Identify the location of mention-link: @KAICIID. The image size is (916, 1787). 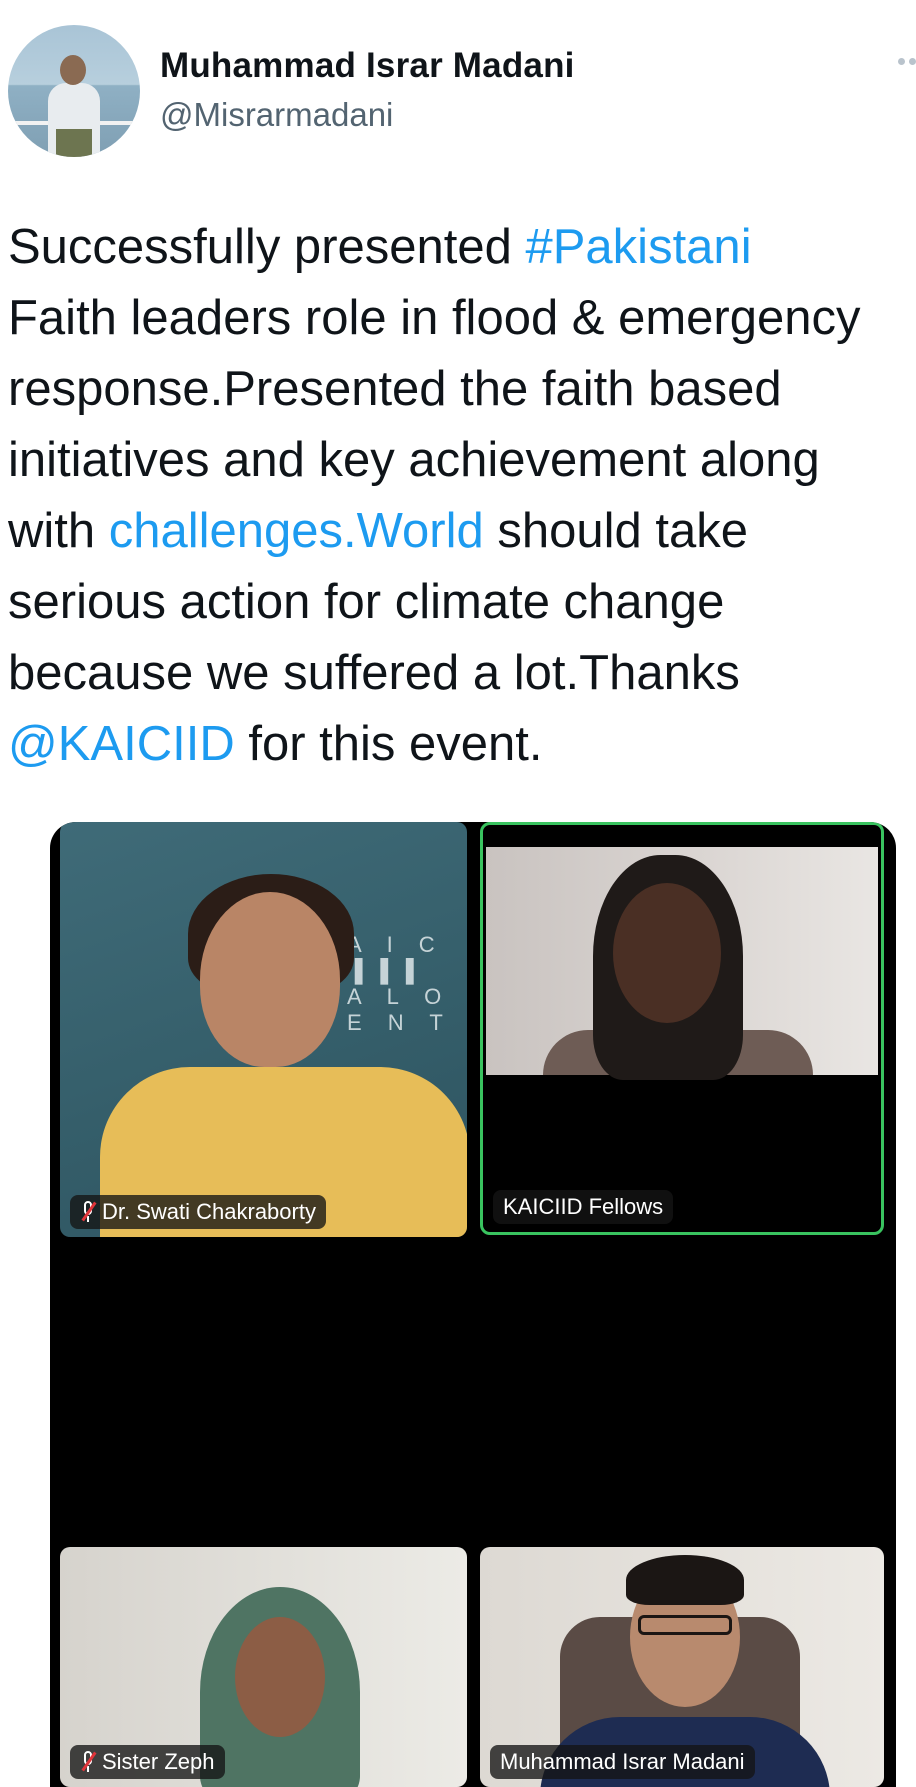
(121, 744).